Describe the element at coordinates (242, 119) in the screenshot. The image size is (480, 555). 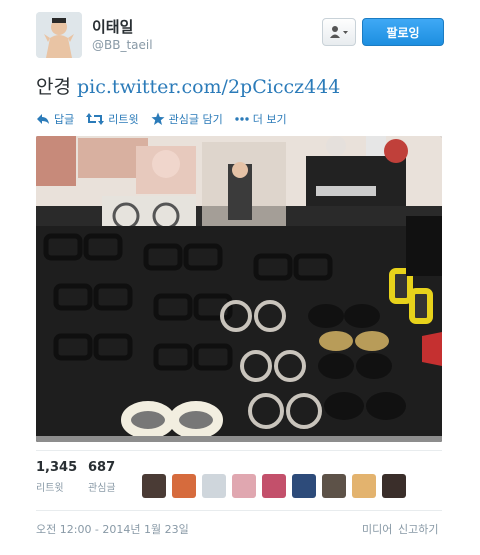
I see `more-dots-icon` at that location.